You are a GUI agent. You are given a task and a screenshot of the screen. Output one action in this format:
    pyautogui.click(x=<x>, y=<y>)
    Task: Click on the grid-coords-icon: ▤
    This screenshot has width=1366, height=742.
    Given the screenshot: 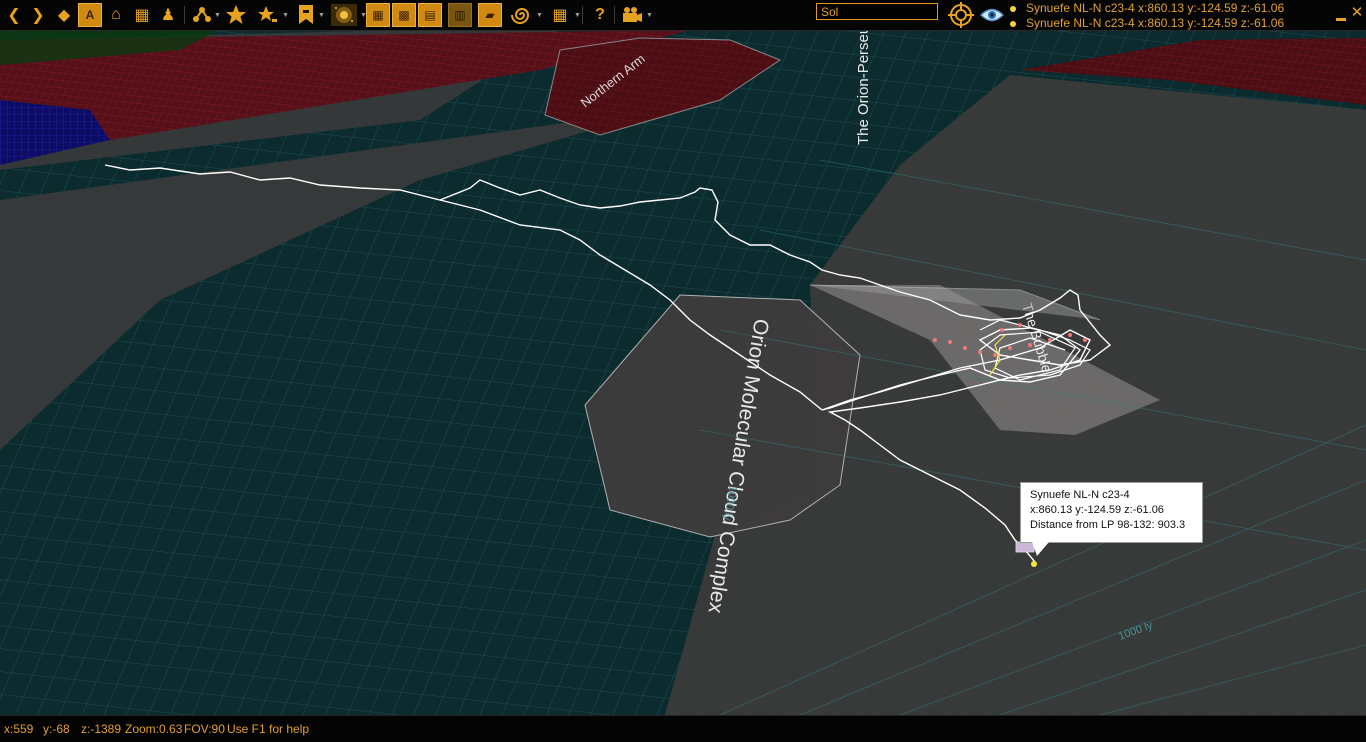 What is the action you would take?
    pyautogui.click(x=430, y=15)
    